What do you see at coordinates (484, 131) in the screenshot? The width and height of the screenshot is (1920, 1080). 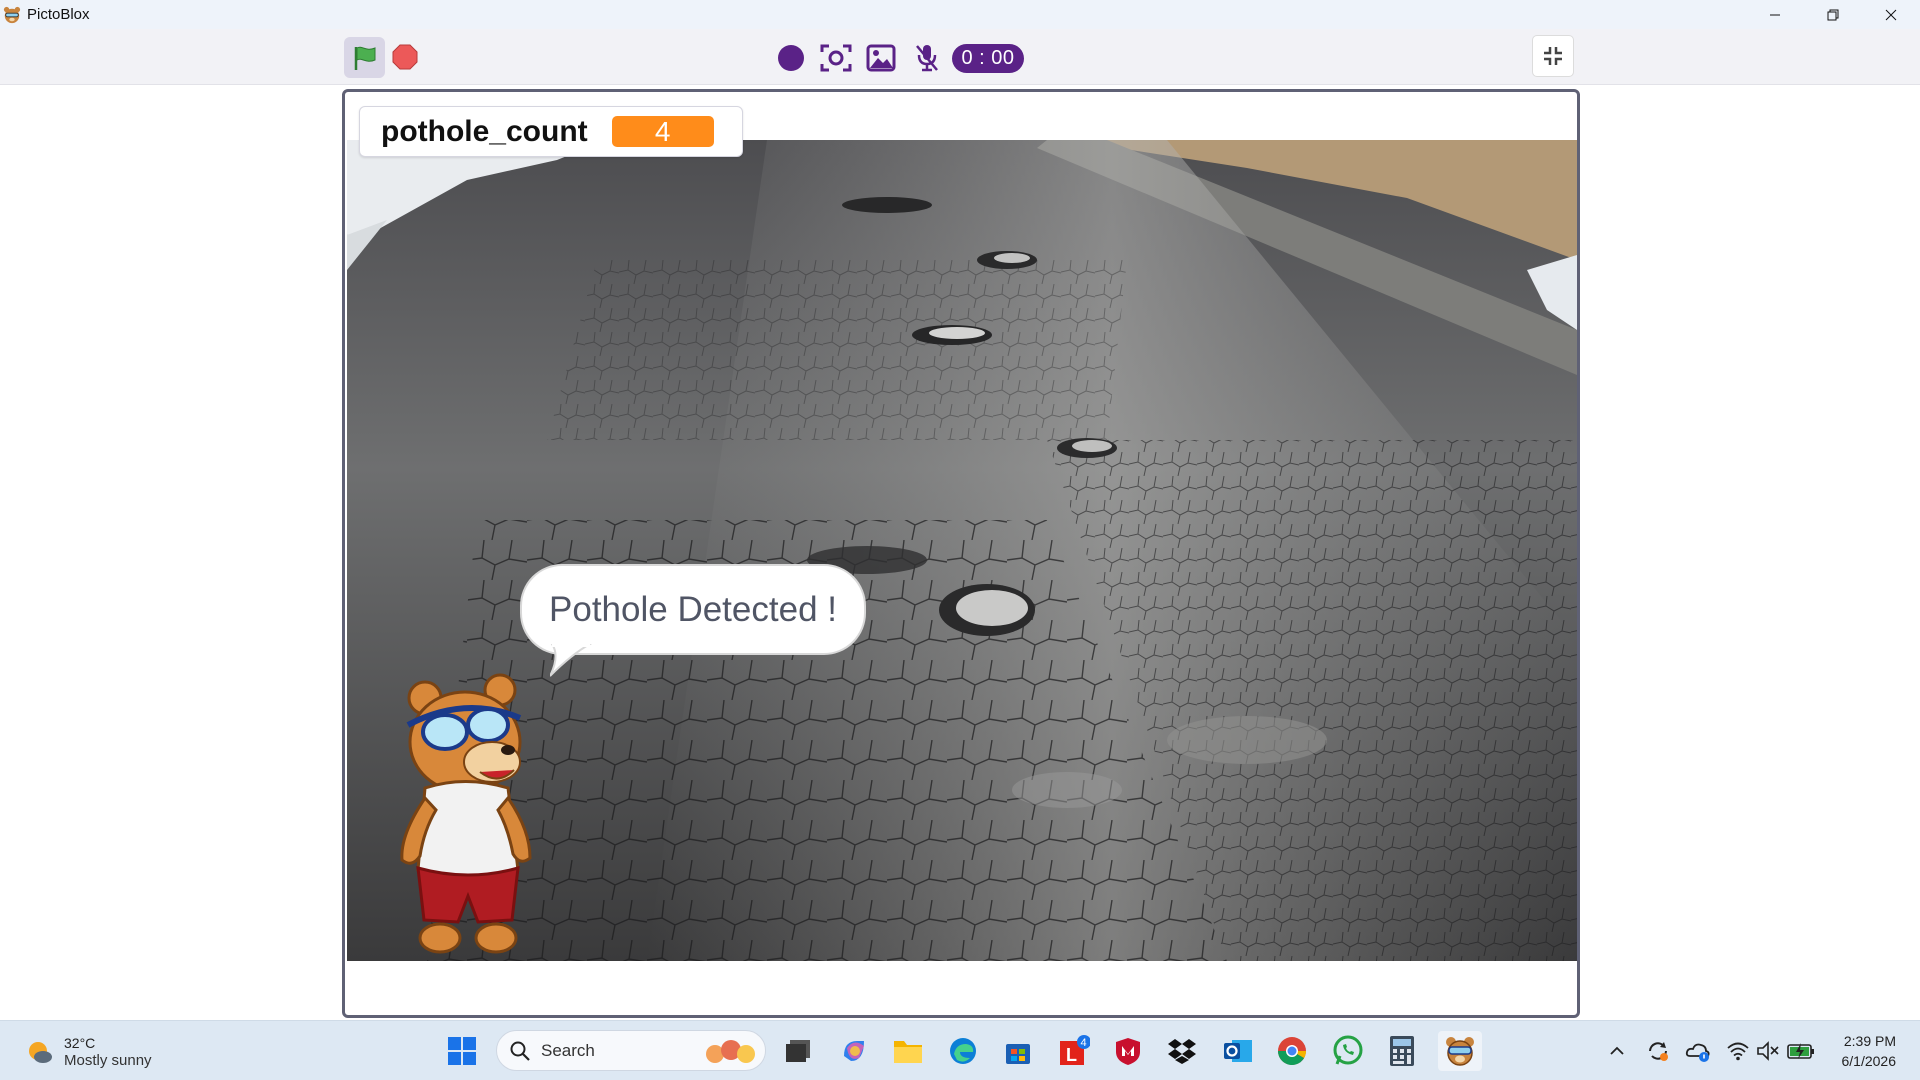 I see `variable-name: pothole_count` at bounding box center [484, 131].